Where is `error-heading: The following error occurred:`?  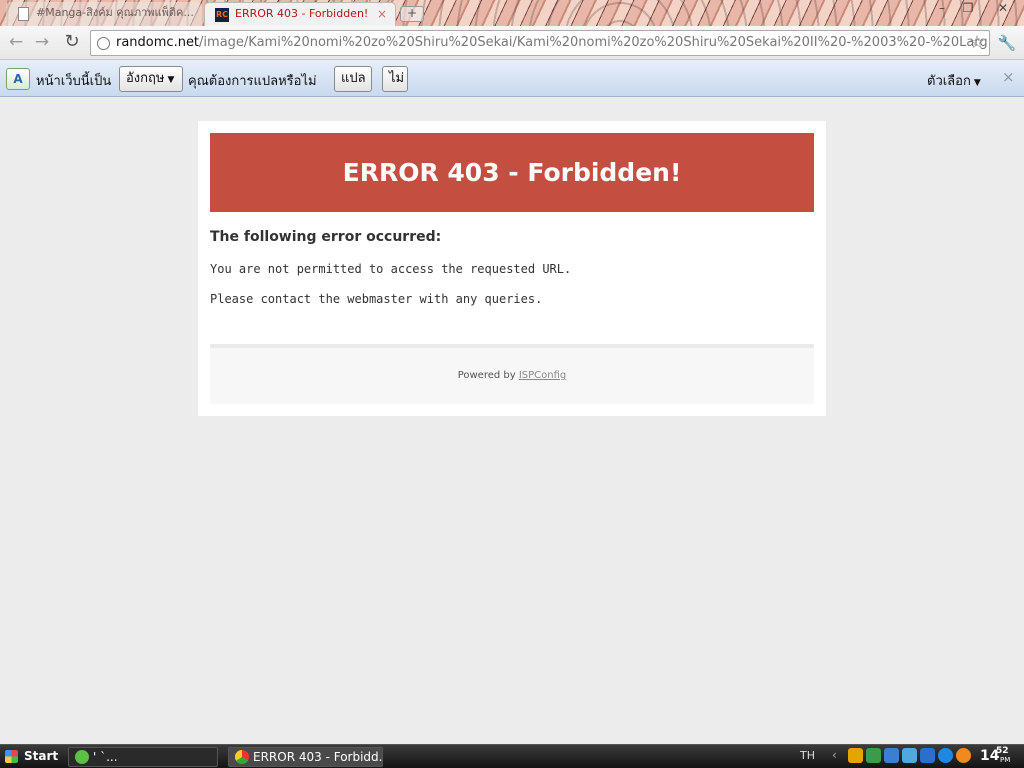 error-heading: The following error occurred: is located at coordinates (326, 237).